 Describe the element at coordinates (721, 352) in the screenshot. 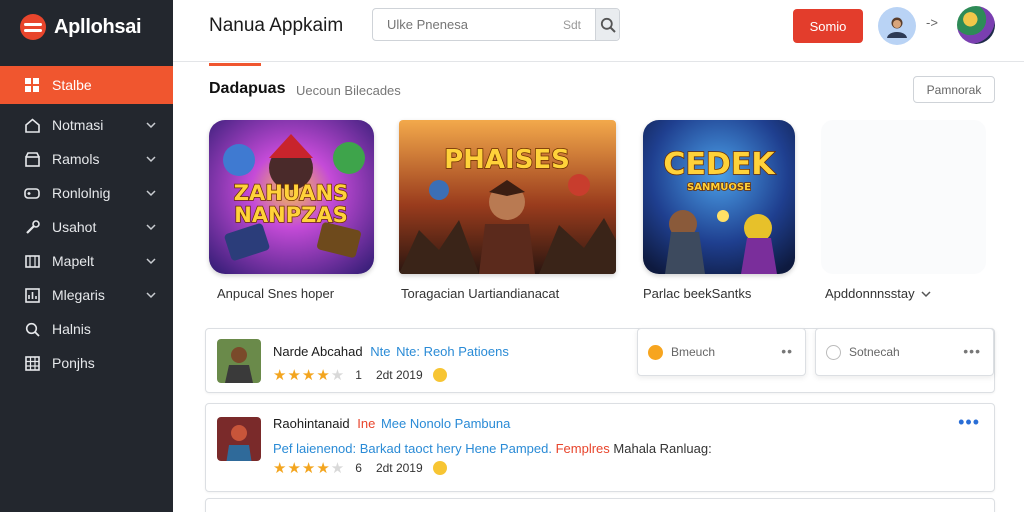

I see `reaction-popover: Bmeuch ••` at that location.